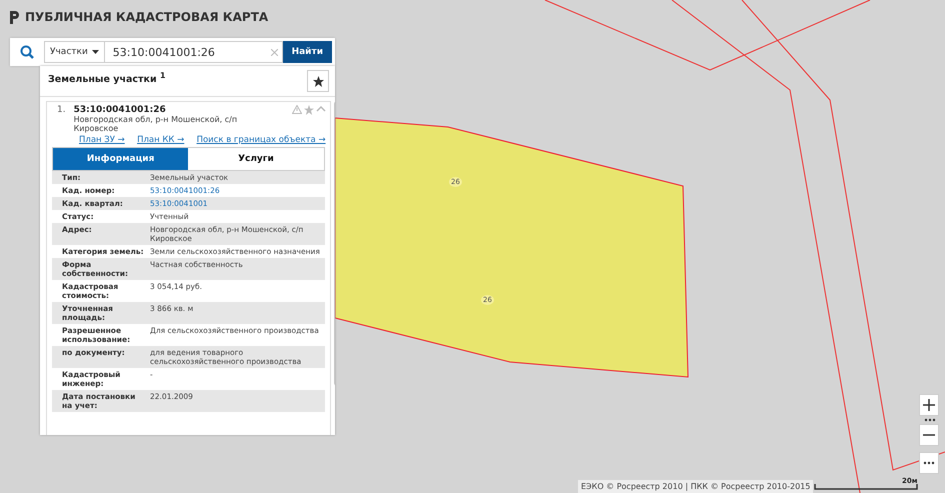 This screenshot has width=945, height=493. I want to click on category-dropdown: Участки, so click(74, 52).